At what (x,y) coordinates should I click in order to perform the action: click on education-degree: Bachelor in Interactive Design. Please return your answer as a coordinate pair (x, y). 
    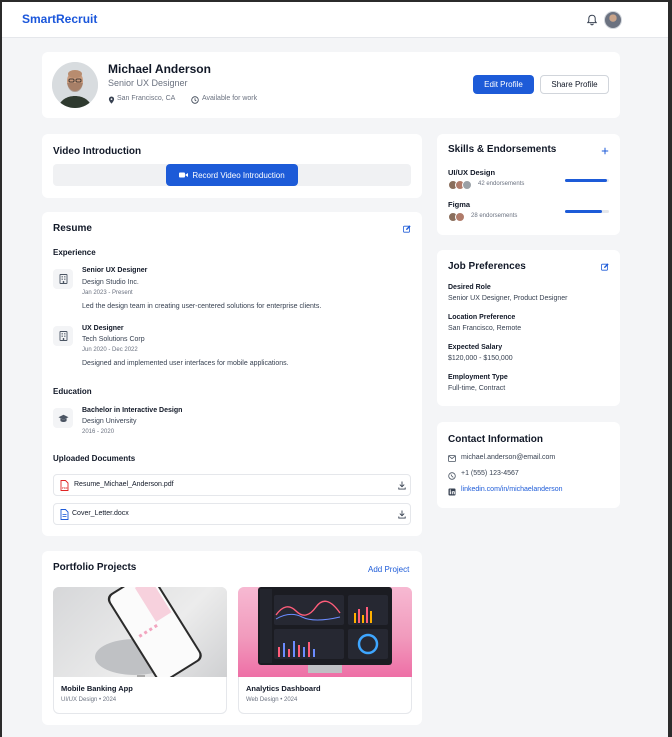
    Looking at the image, I should click on (132, 410).